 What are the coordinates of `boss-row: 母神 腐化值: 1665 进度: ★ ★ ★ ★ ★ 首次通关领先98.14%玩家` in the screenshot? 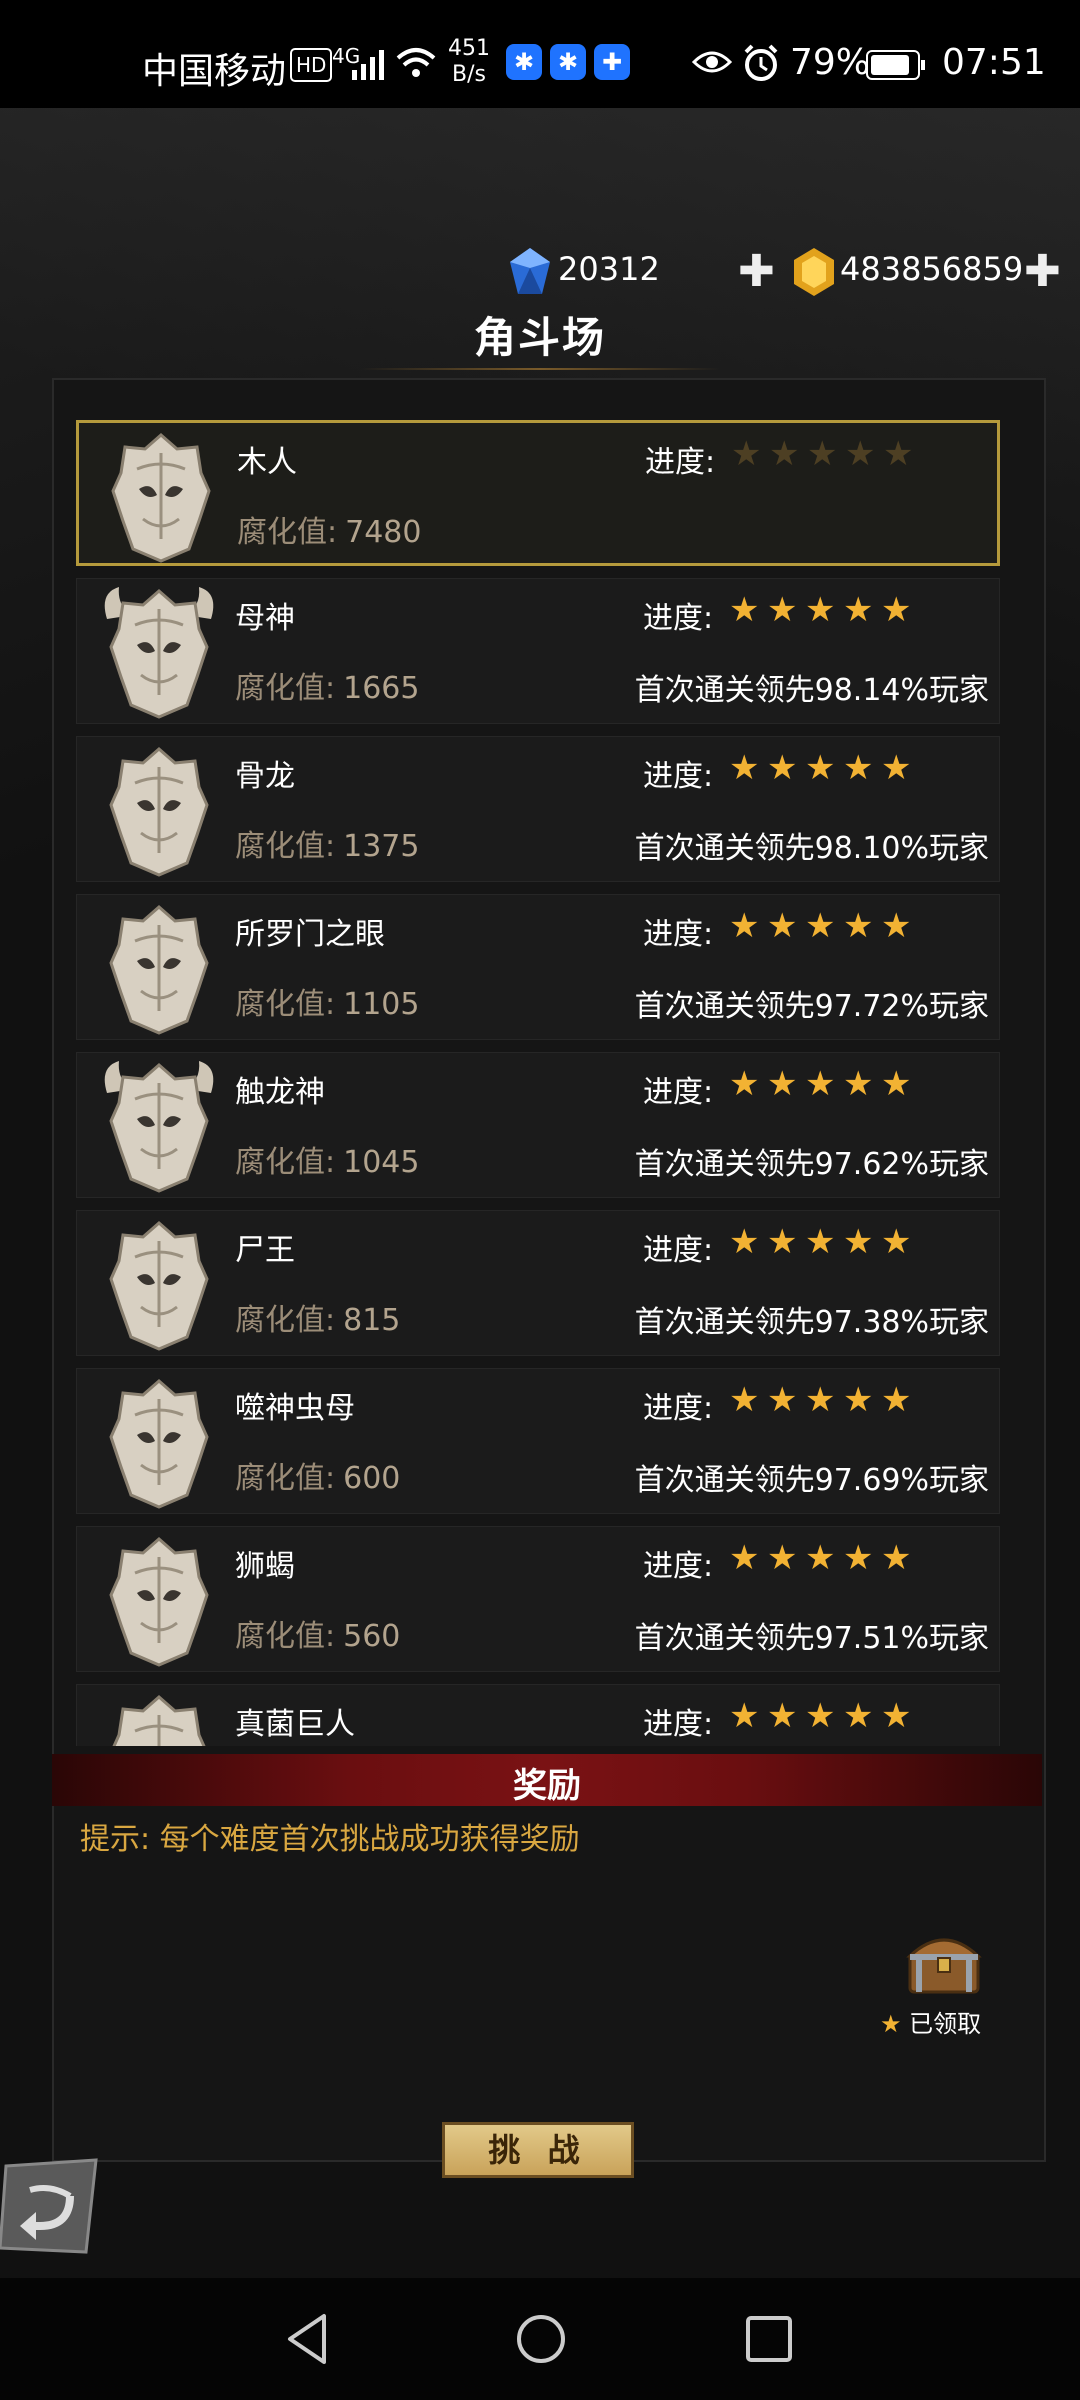 It's located at (538, 651).